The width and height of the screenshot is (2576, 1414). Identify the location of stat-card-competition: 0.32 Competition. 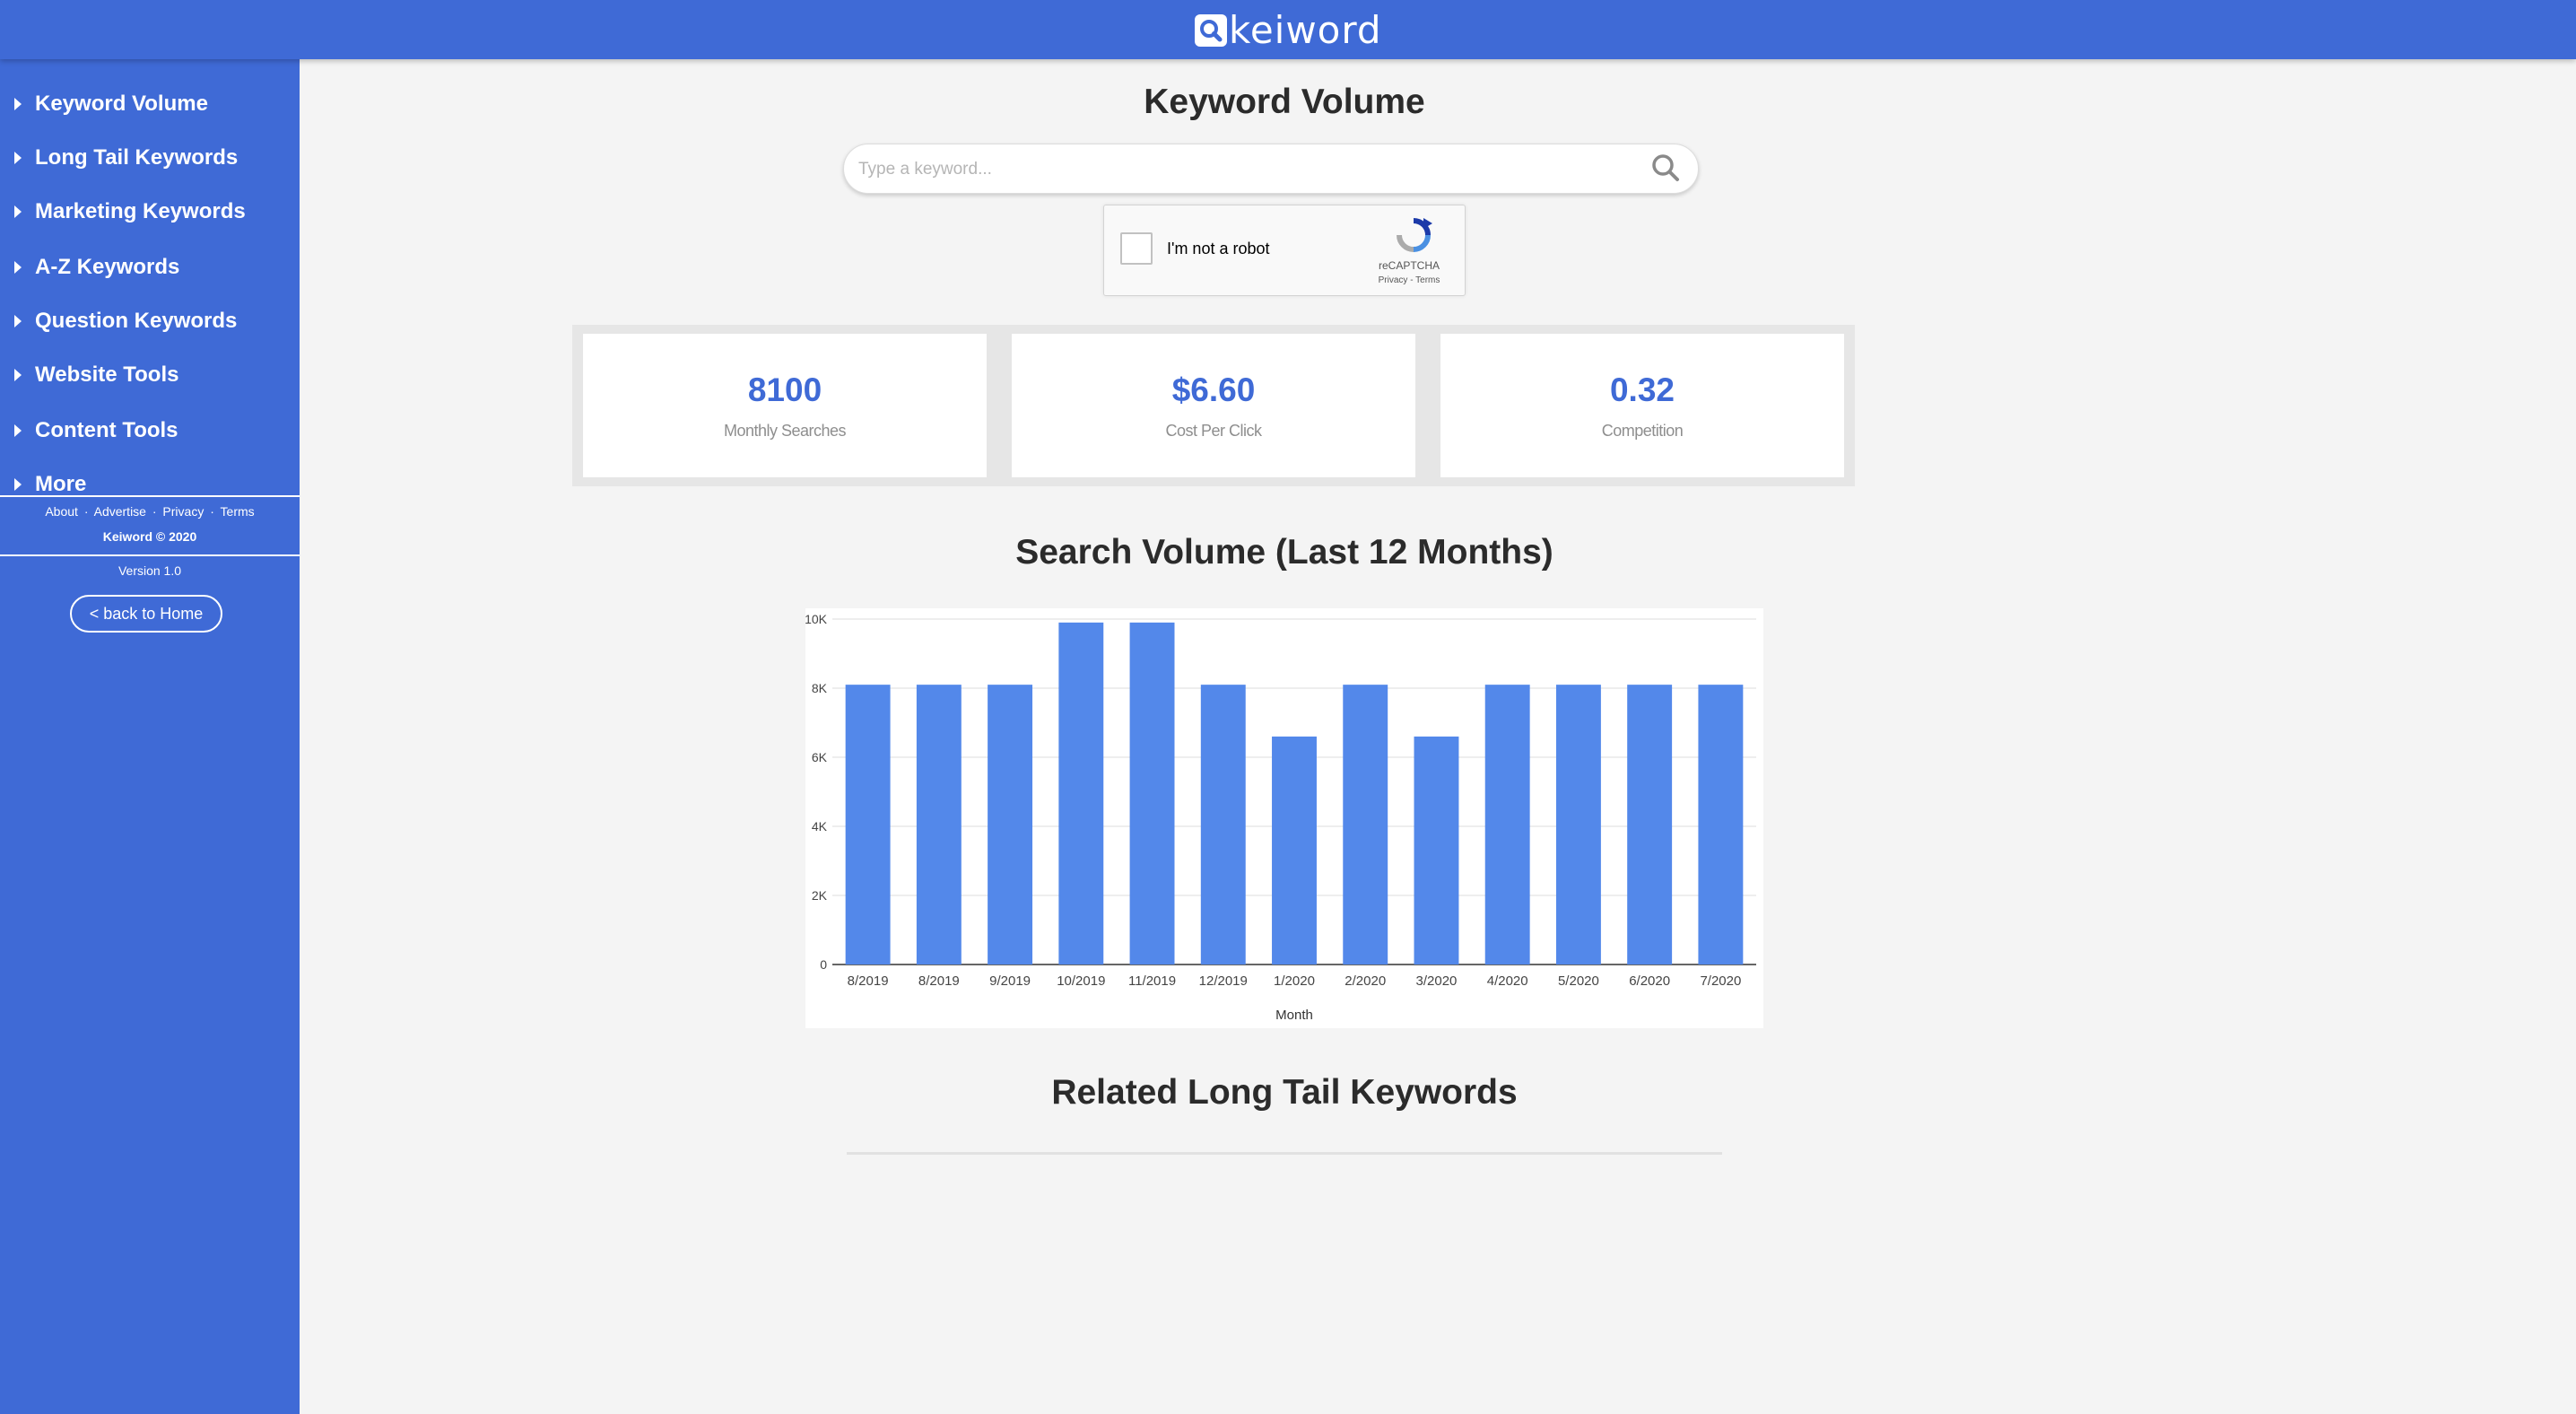
(1642, 405).